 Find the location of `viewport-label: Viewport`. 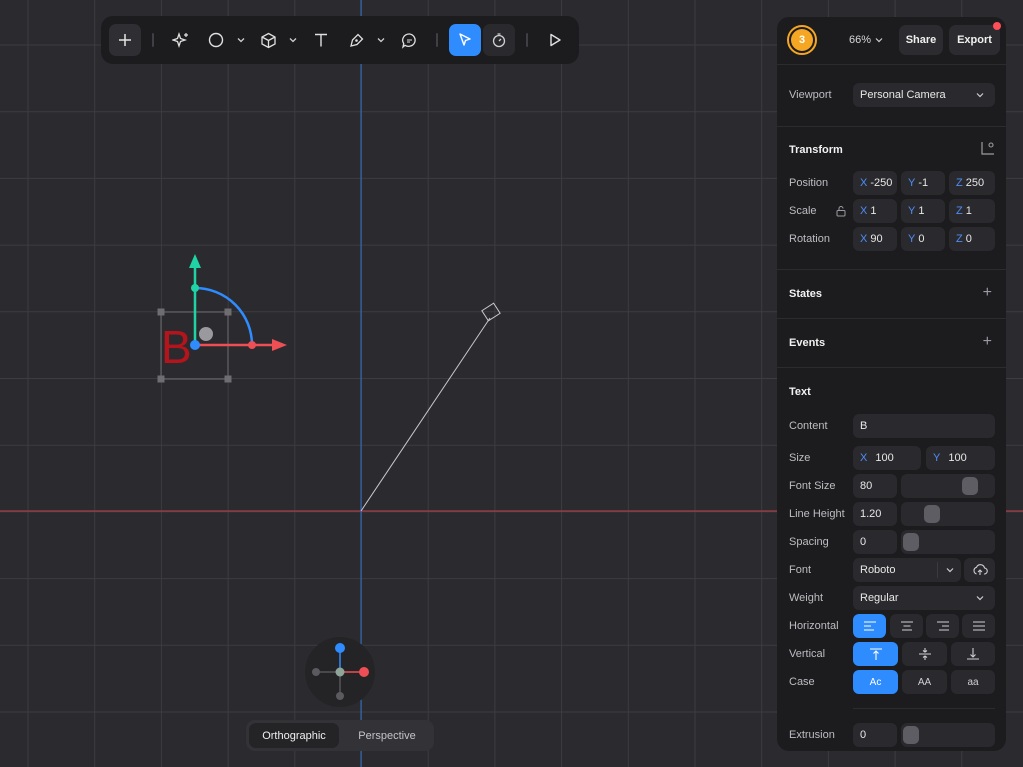

viewport-label: Viewport is located at coordinates (810, 95).